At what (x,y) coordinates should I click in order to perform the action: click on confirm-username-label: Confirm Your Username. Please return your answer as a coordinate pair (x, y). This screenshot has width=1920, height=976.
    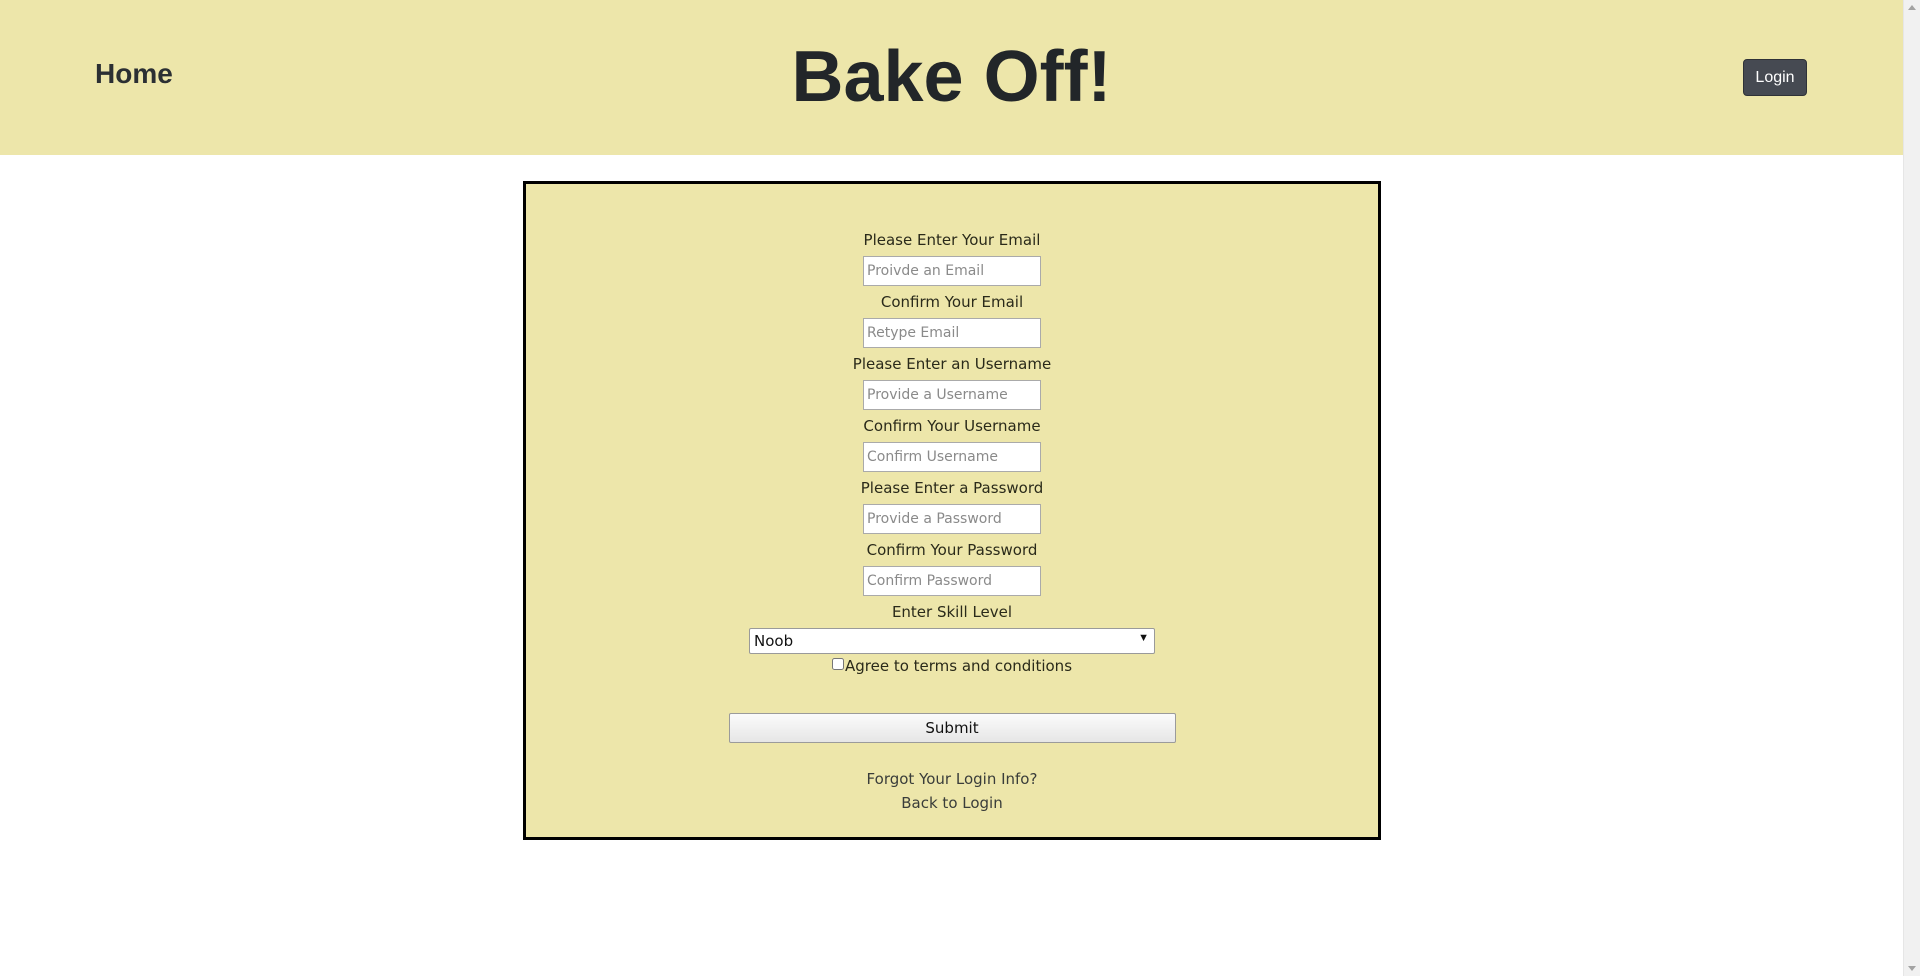
    Looking at the image, I should click on (952, 426).